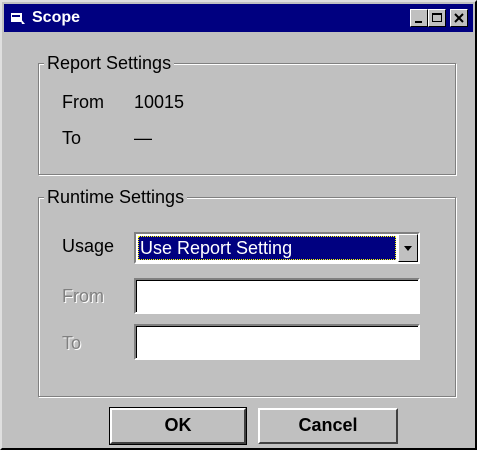 This screenshot has width=477, height=450. Describe the element at coordinates (418, 22) in the screenshot. I see `minimize-icon` at that location.